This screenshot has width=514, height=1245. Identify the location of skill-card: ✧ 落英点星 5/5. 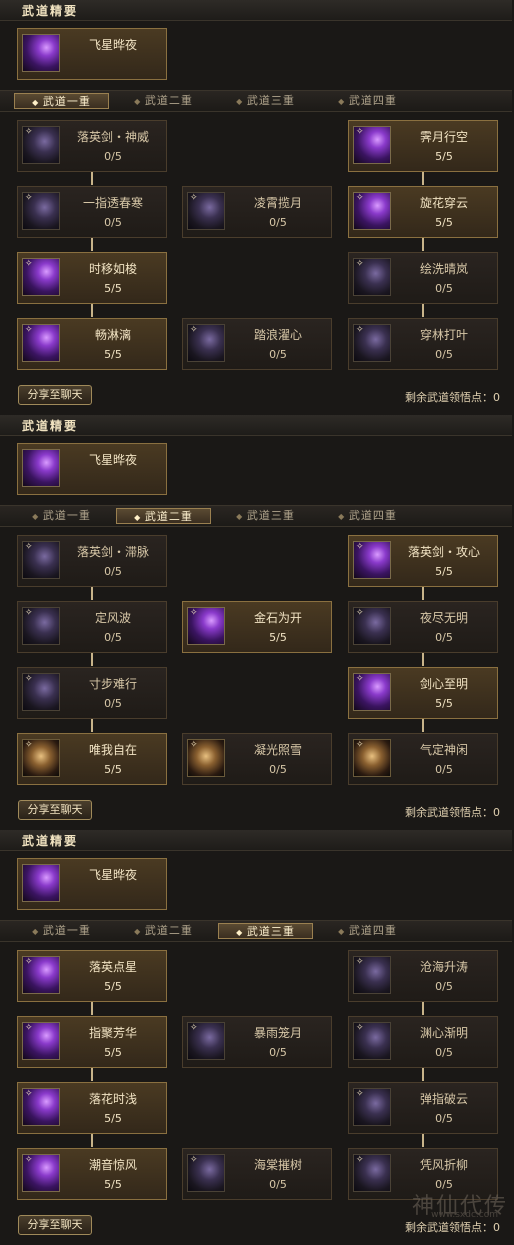
(92, 976).